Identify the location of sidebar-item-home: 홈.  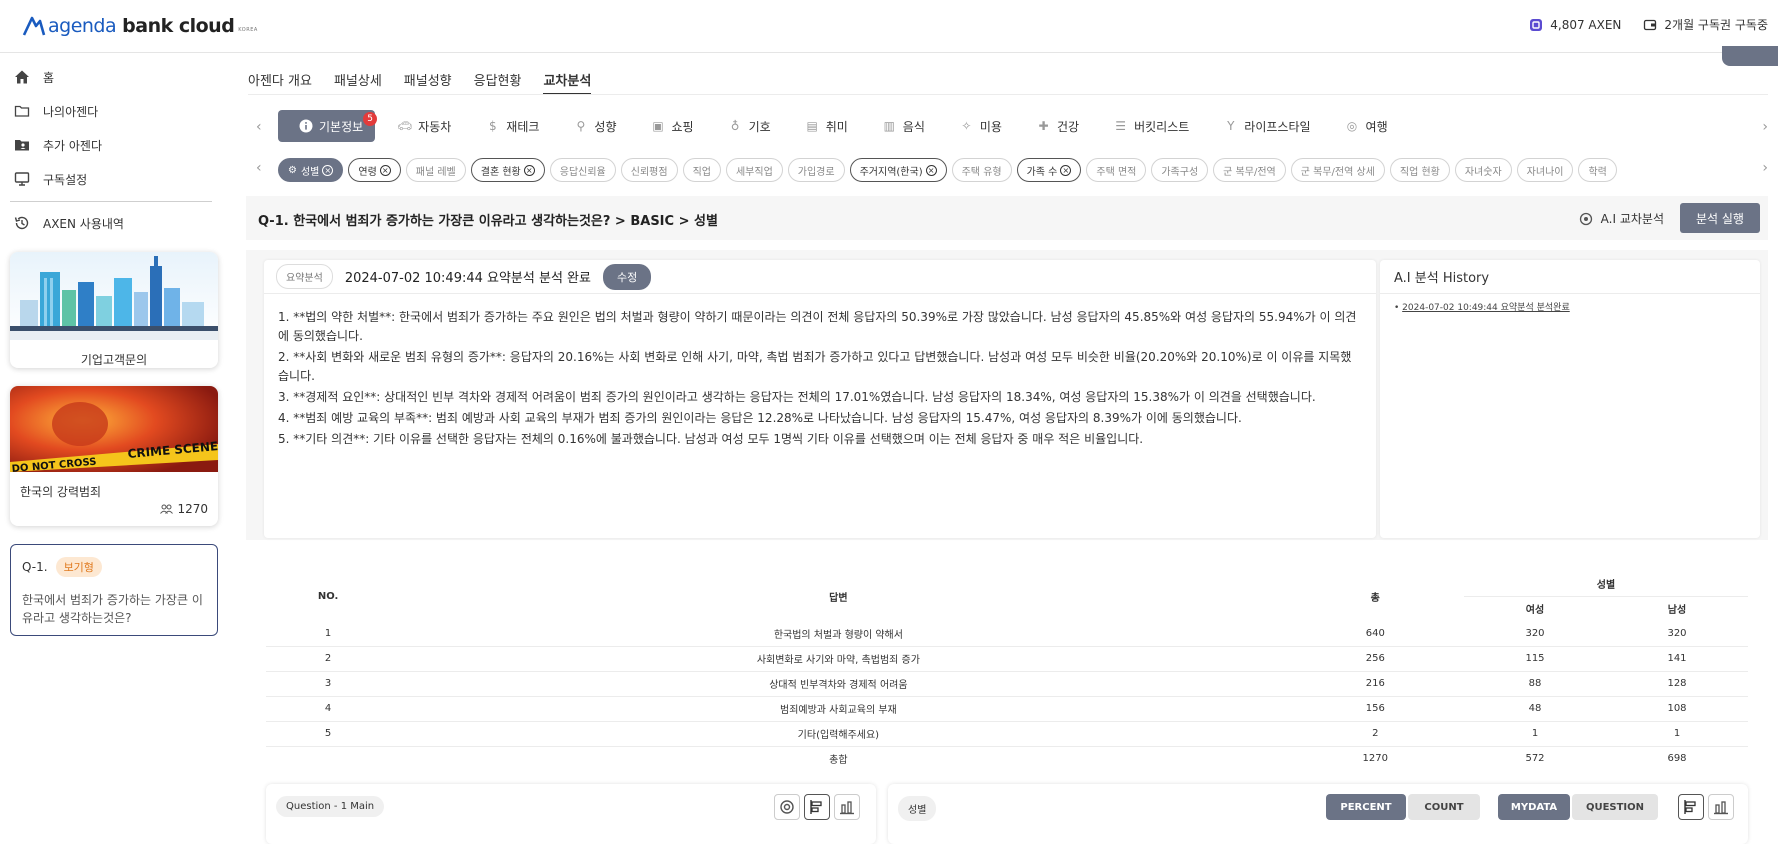
(111, 77).